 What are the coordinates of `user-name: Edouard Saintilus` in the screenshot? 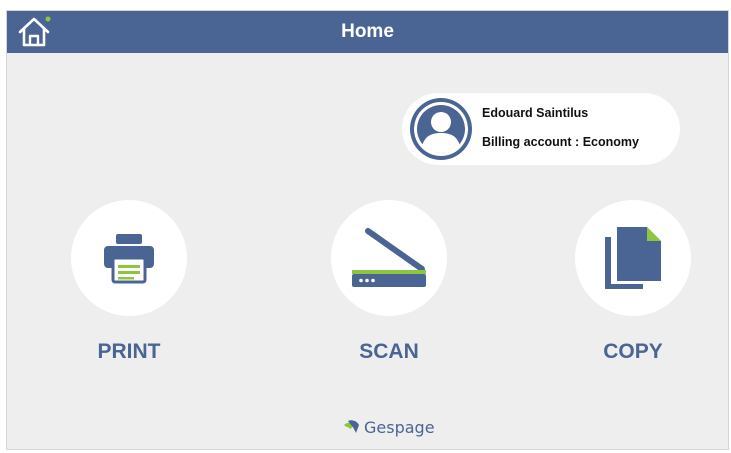 It's located at (535, 113).